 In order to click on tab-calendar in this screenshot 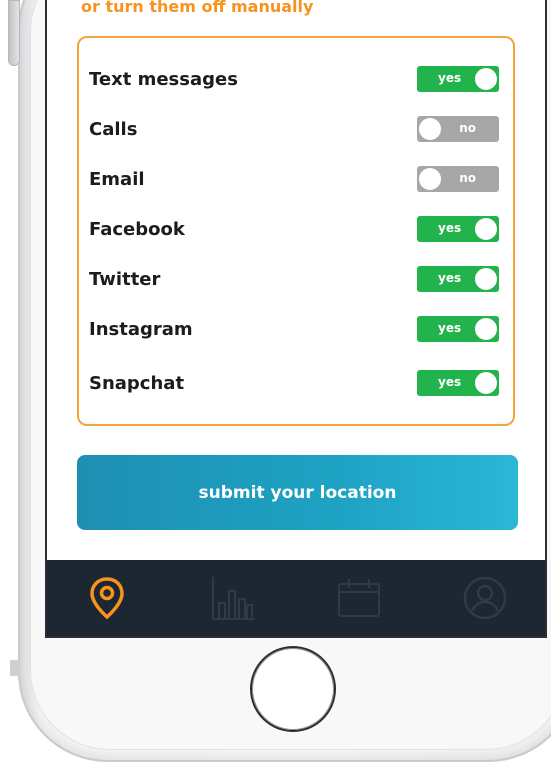, I will do `click(359, 598)`.